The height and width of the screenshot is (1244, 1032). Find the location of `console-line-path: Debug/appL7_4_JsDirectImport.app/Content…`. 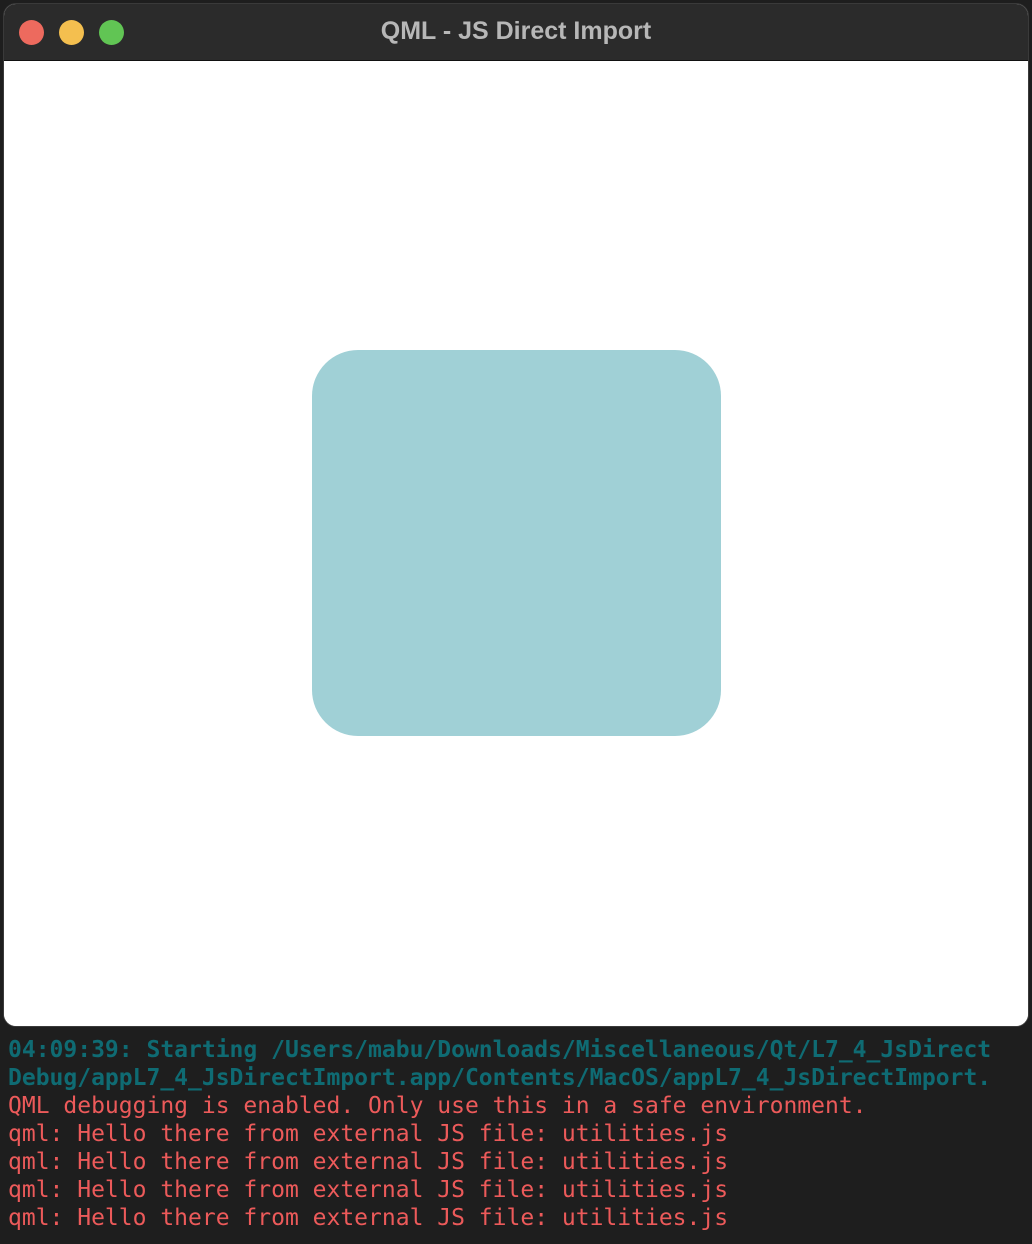

console-line-path: Debug/appL7_4_JsDirectImport.app/Content… is located at coordinates (500, 1078).